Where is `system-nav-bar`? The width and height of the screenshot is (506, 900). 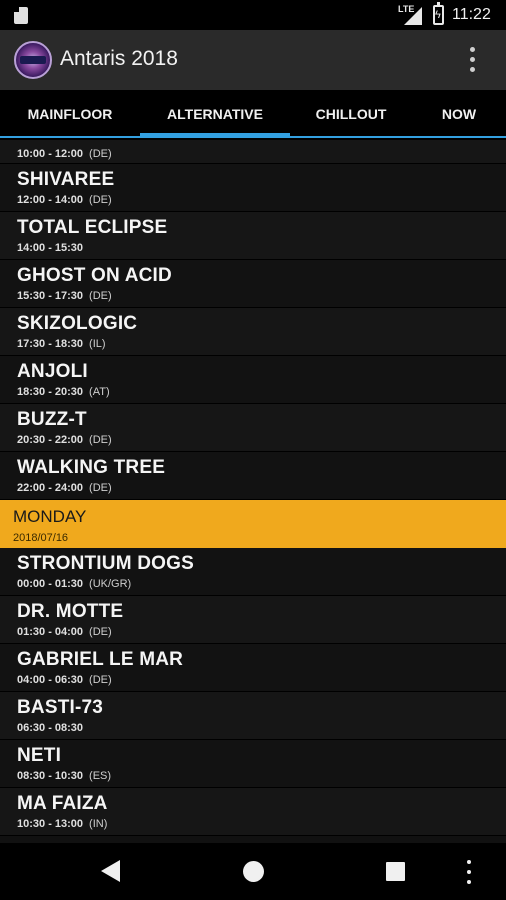
system-nav-bar is located at coordinates (253, 871).